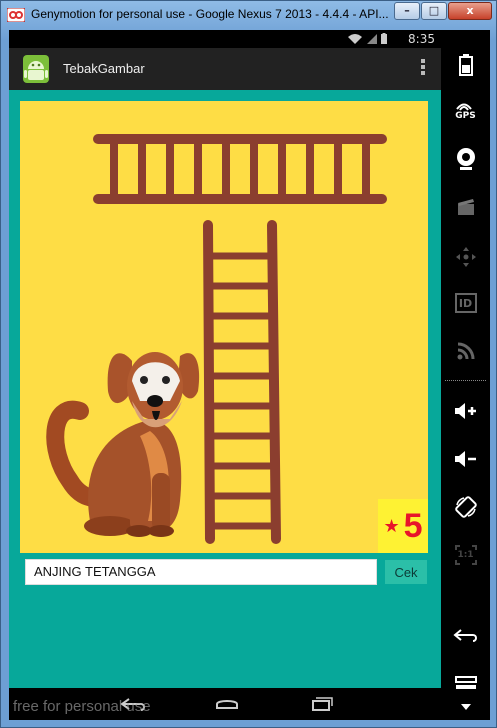  I want to click on pixel-perfect-button: 1:1, so click(465, 555).